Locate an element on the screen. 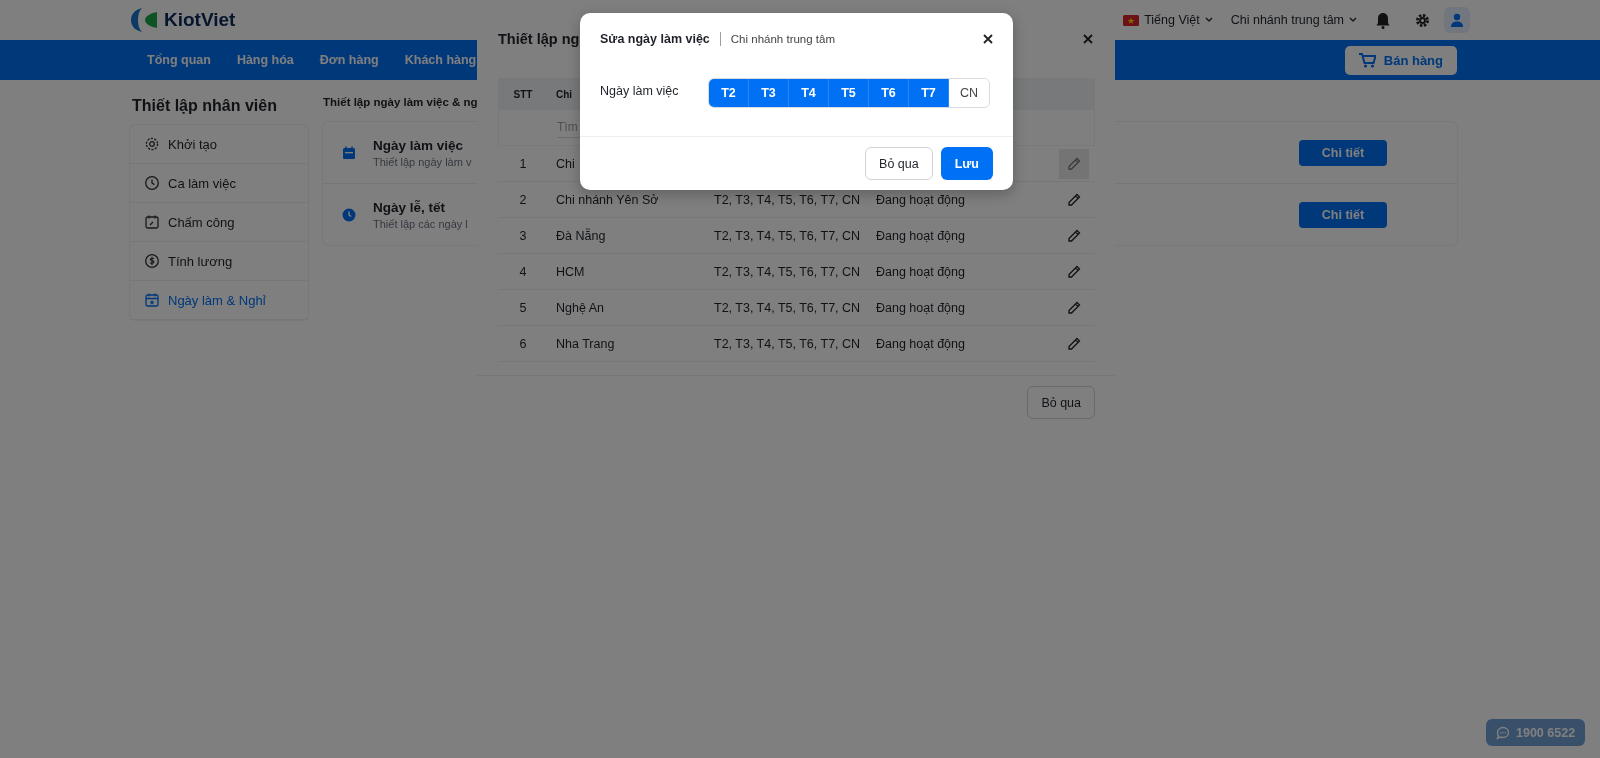 The image size is (1600, 758). day-toggle: T2 is located at coordinates (729, 92).